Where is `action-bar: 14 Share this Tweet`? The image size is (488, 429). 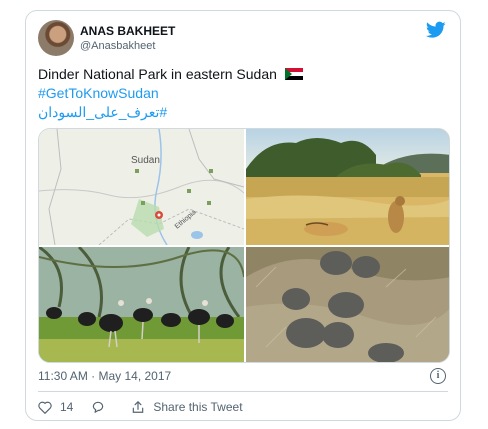
action-bar: 14 Share this Tweet is located at coordinates (149, 407).